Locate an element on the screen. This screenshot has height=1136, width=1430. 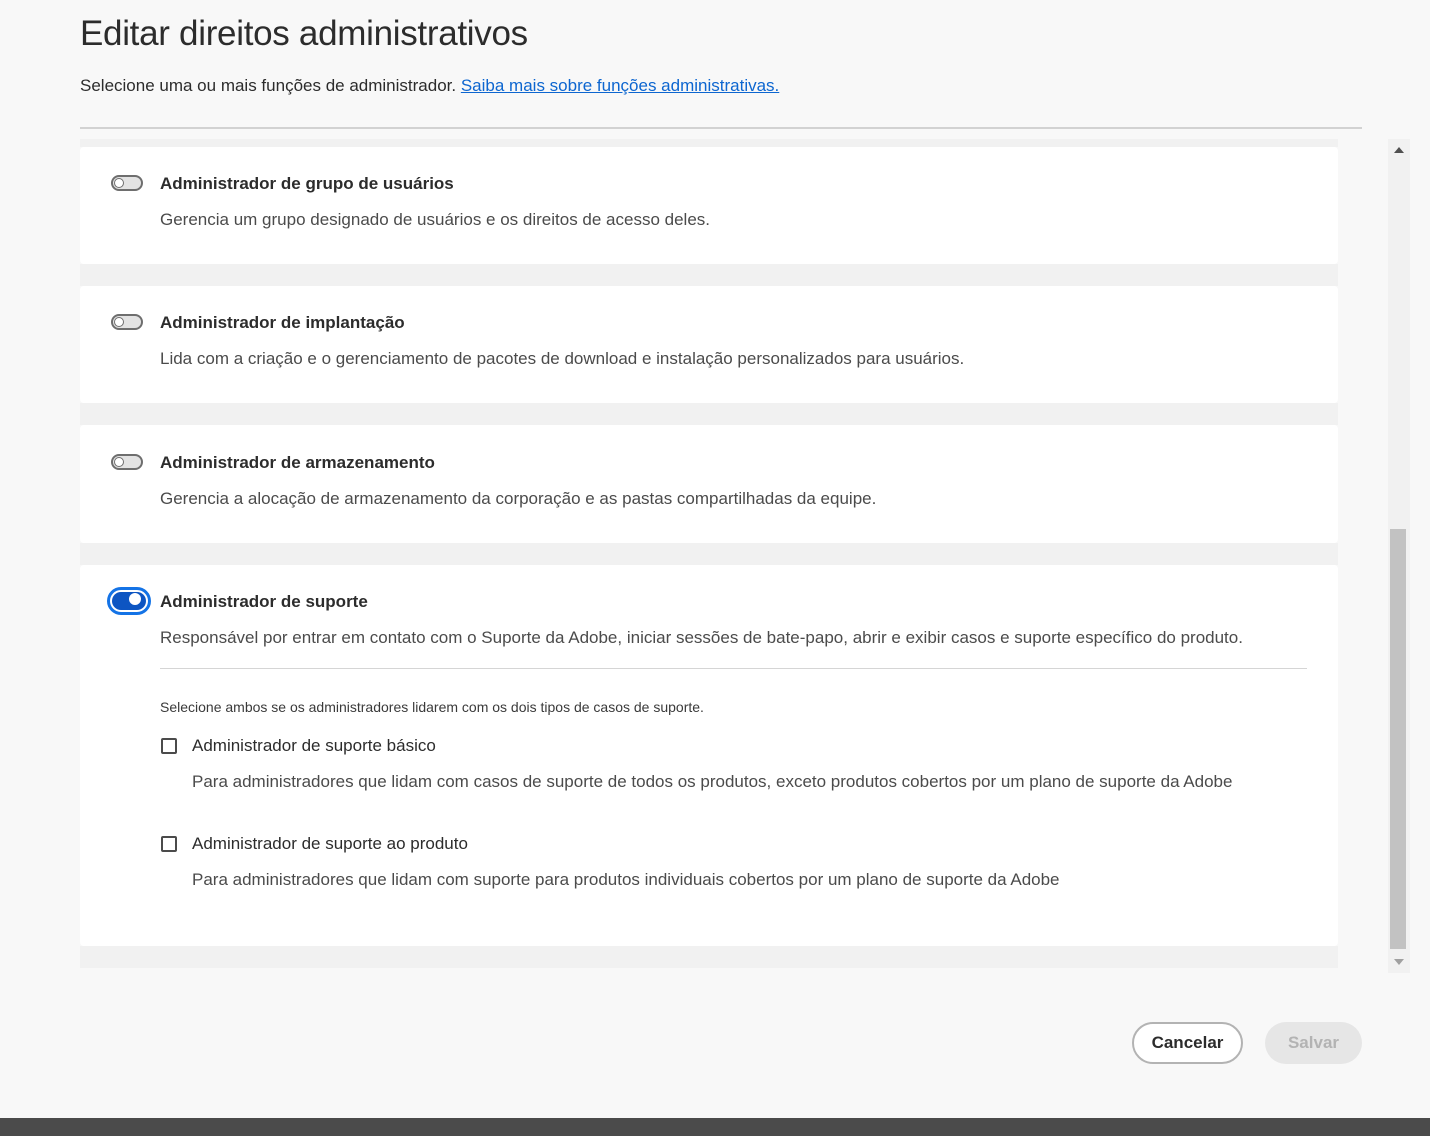
scroll-down-arrow-icon is located at coordinates (1399, 962).